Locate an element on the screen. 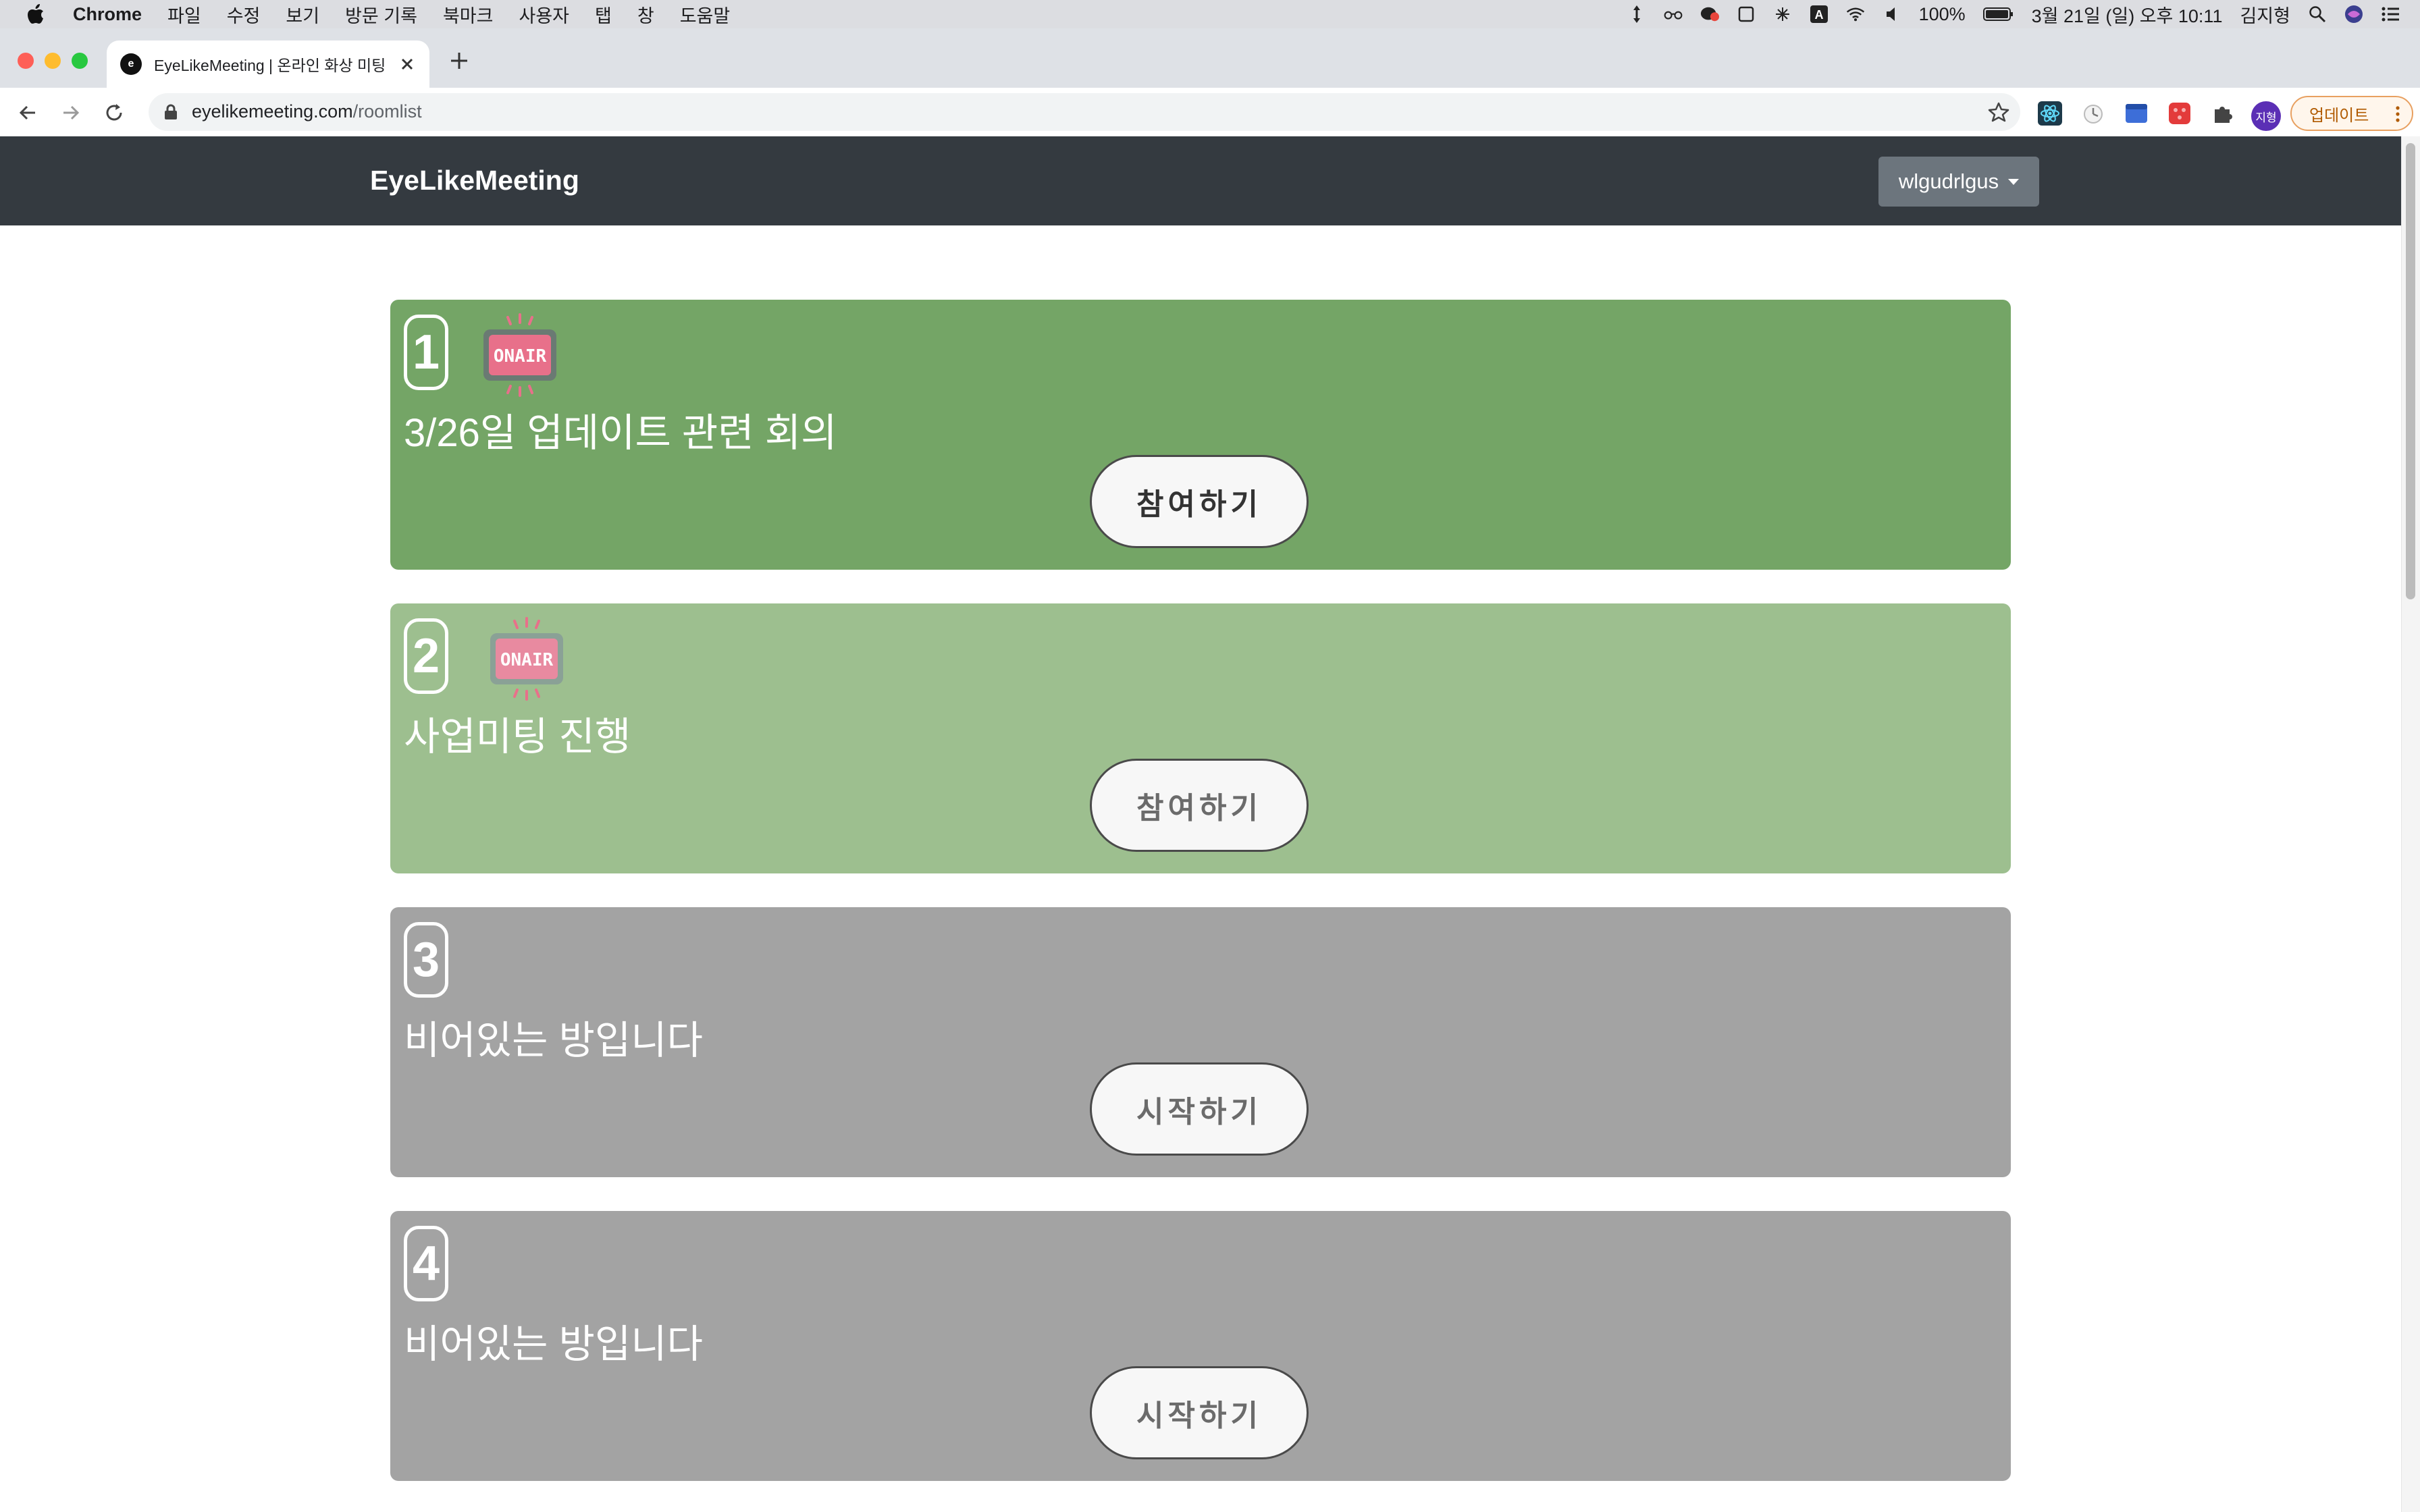  username-label: wlgudrlgus is located at coordinates (1948, 181).